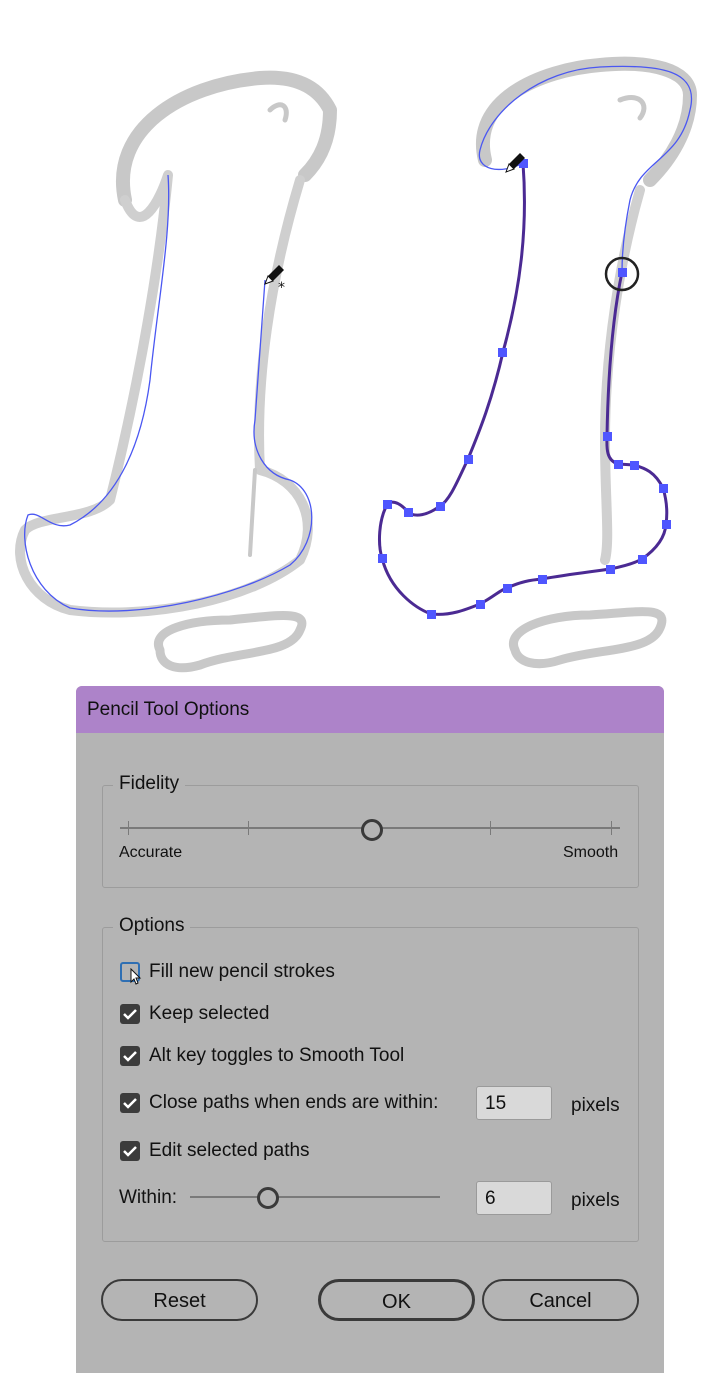  What do you see at coordinates (315, 1197) in the screenshot?
I see `within-slider-track` at bounding box center [315, 1197].